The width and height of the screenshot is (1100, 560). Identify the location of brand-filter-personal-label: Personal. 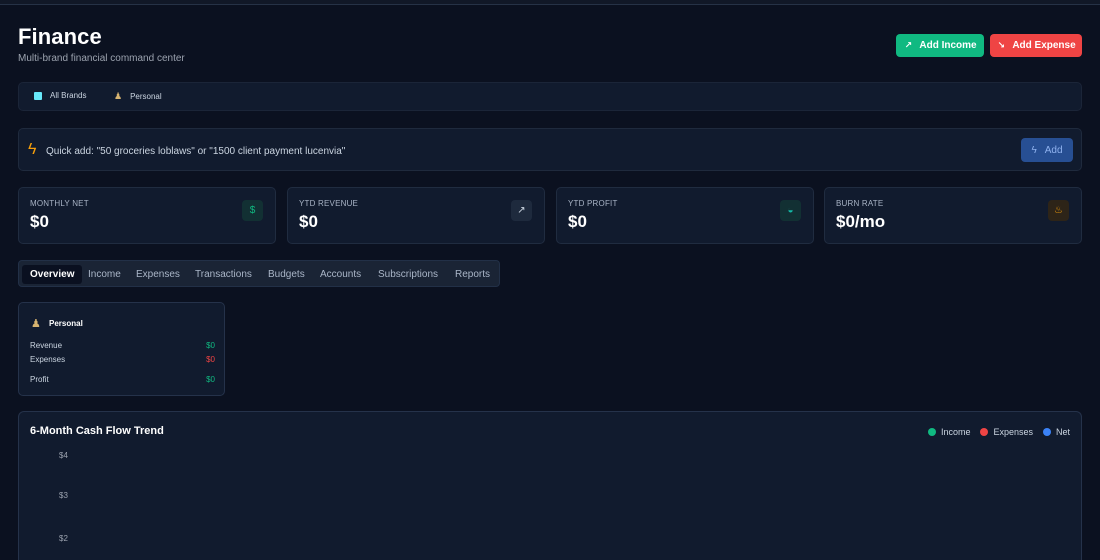
(146, 96).